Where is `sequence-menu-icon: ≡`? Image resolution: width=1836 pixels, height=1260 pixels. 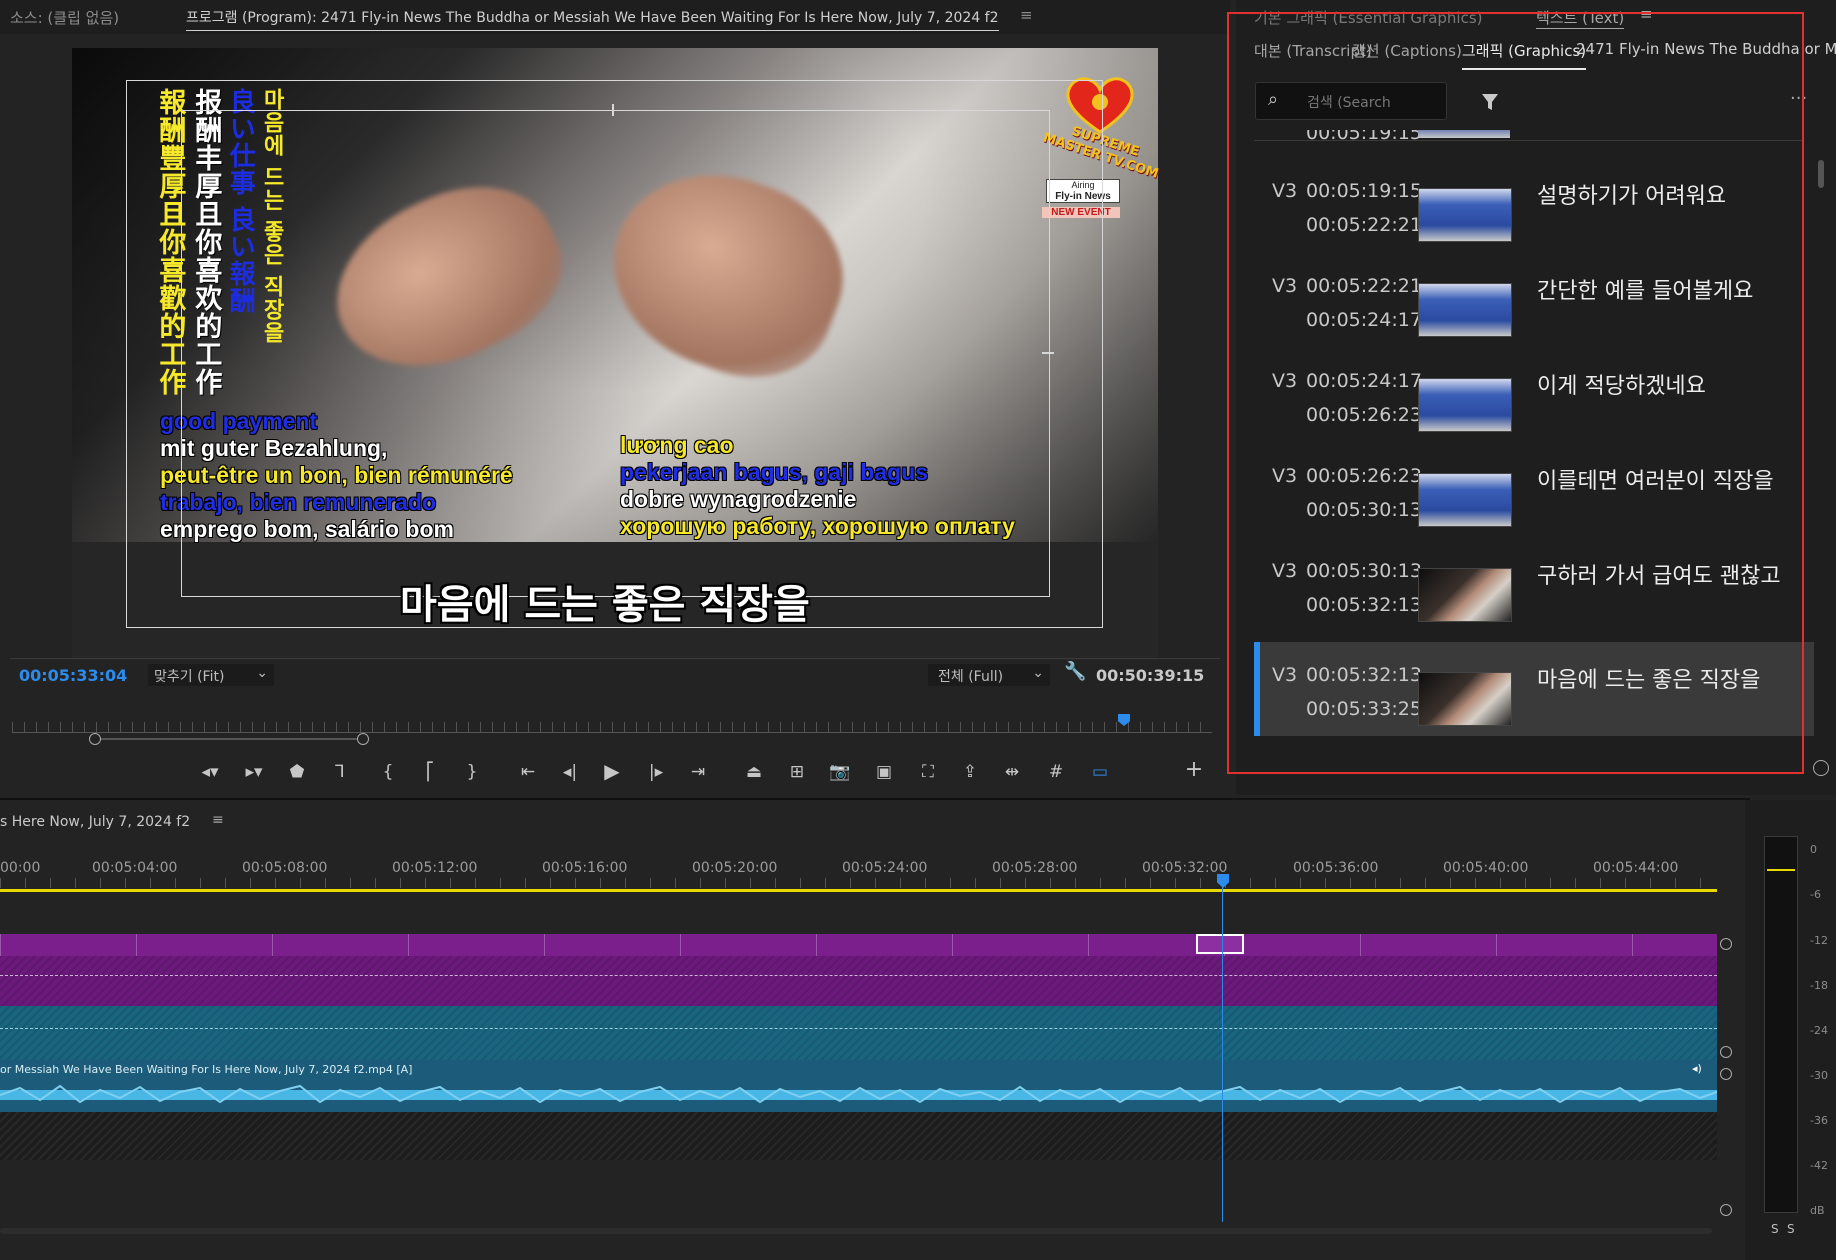 sequence-menu-icon: ≡ is located at coordinates (218, 820).